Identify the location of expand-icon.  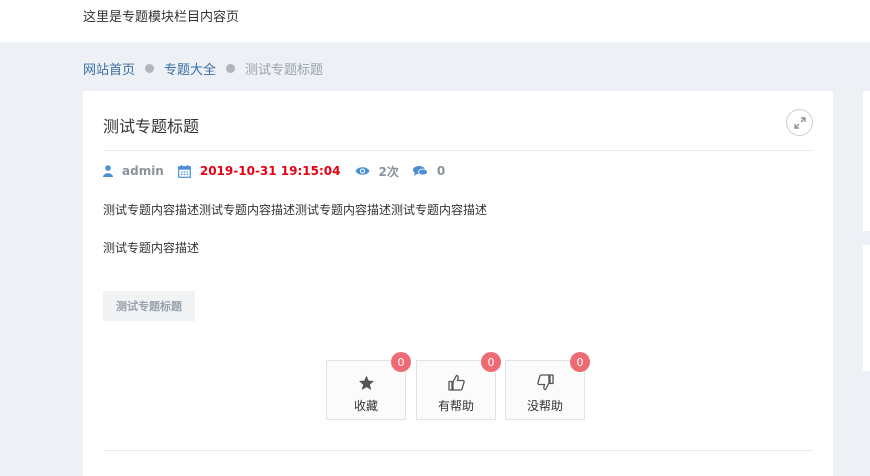
(799, 122).